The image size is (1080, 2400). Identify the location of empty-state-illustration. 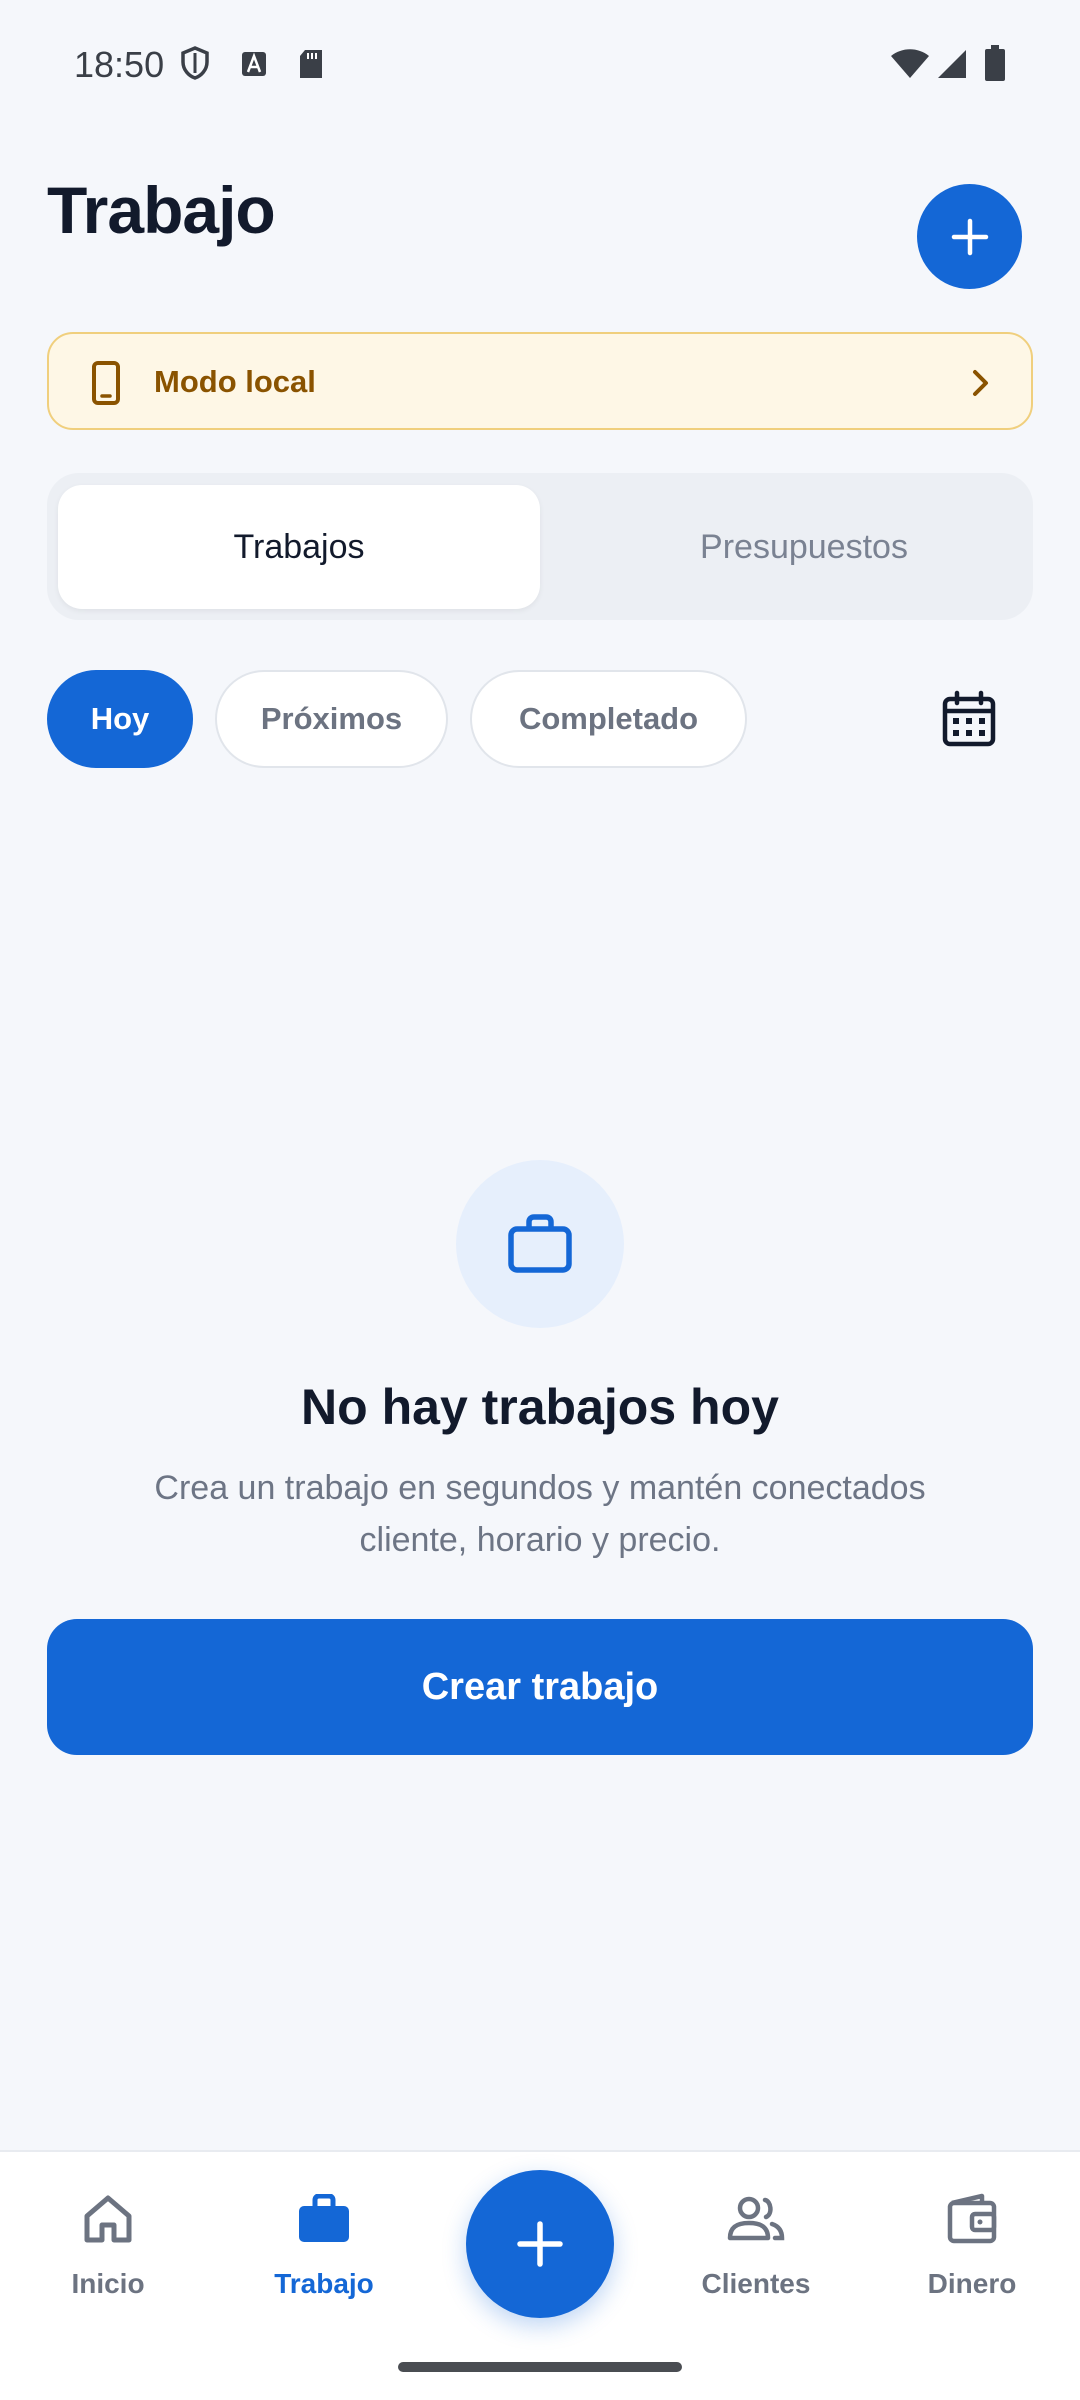
(540, 1244).